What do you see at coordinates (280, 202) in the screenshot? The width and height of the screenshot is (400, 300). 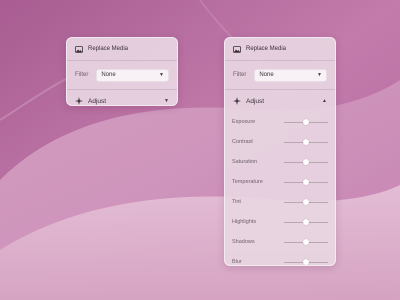 I see `slider-row-tint: Tint` at bounding box center [280, 202].